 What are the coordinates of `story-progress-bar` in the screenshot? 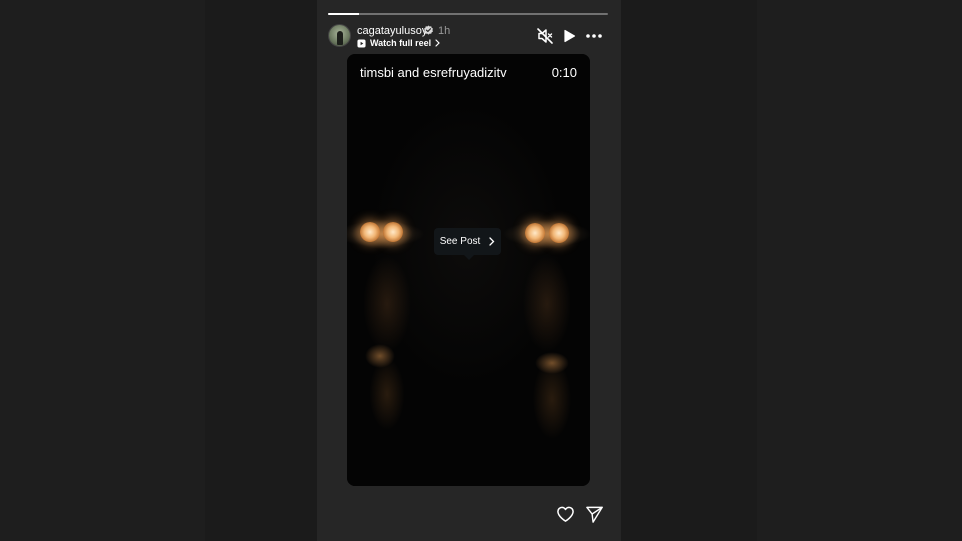 It's located at (468, 14).